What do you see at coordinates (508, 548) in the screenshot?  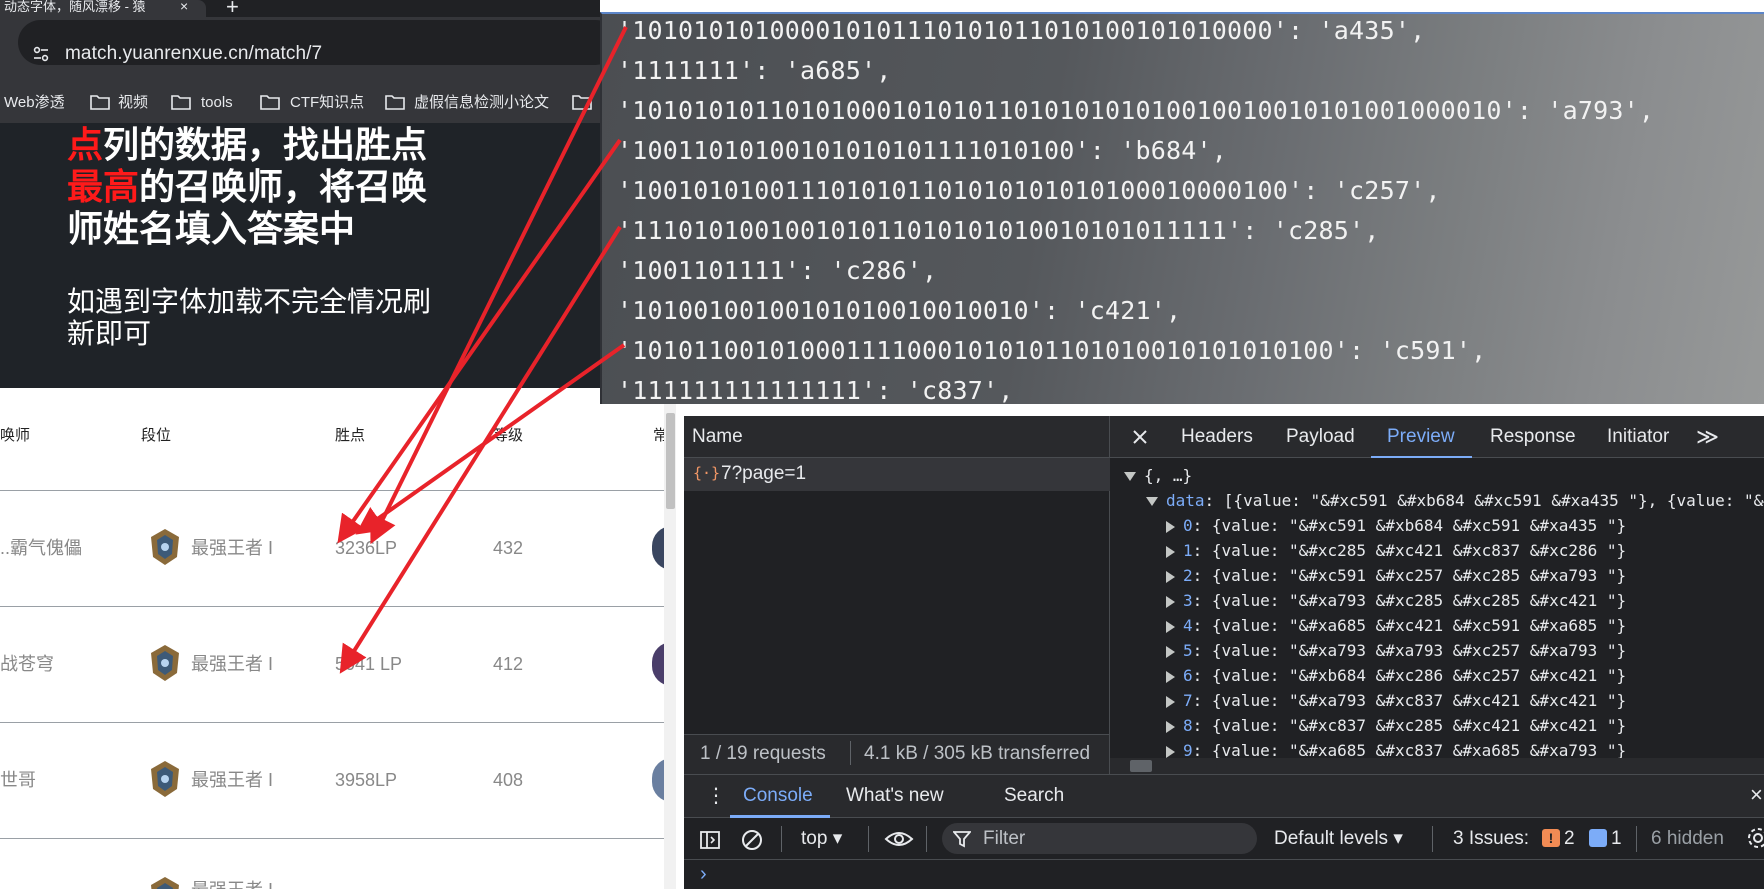 I see `level-value: 432` at bounding box center [508, 548].